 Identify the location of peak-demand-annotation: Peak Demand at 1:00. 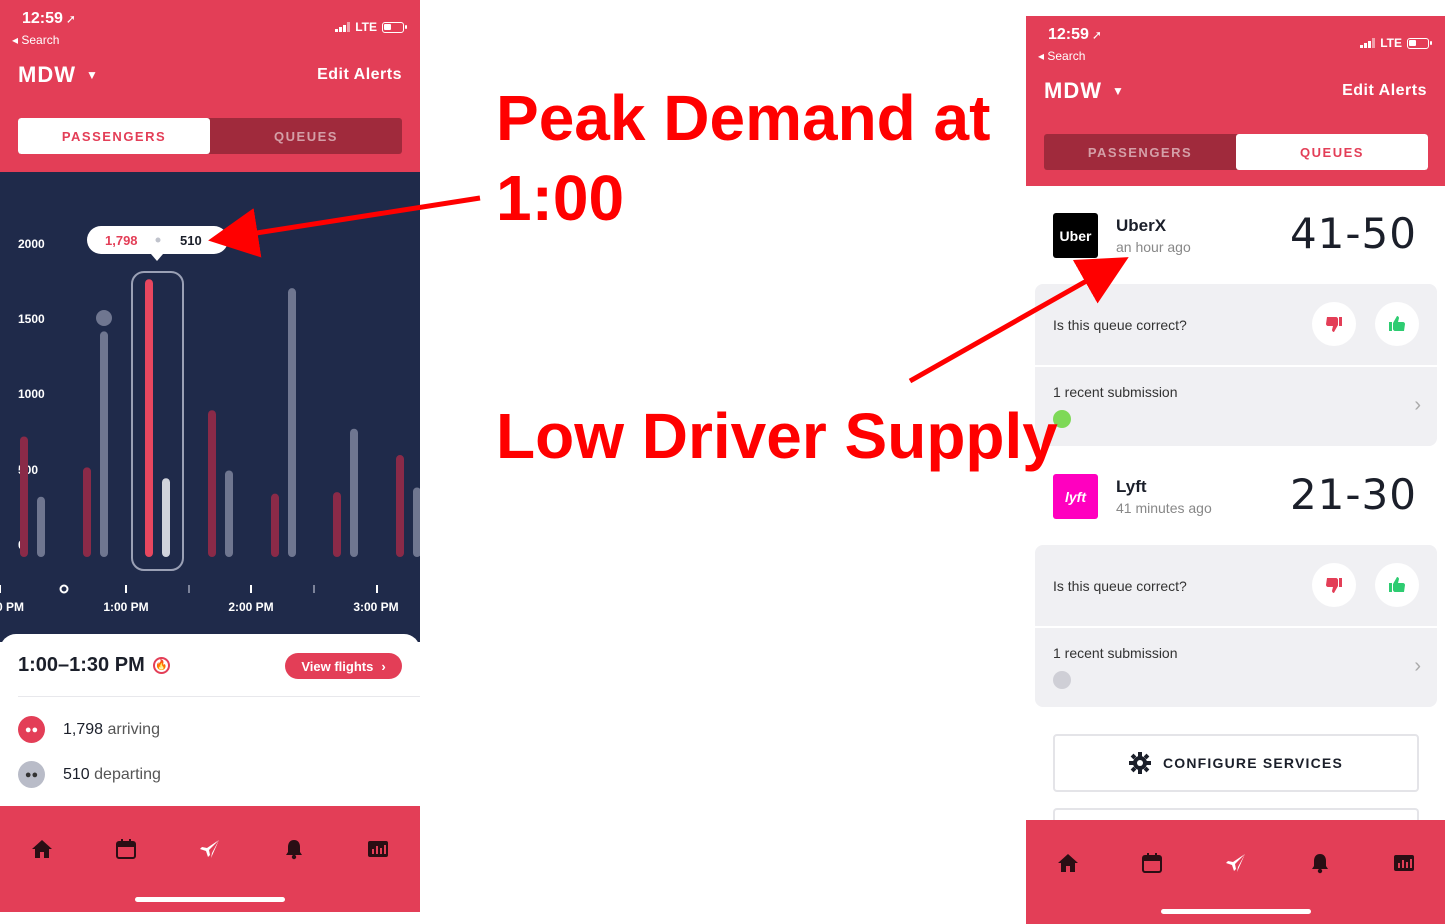
(743, 158).